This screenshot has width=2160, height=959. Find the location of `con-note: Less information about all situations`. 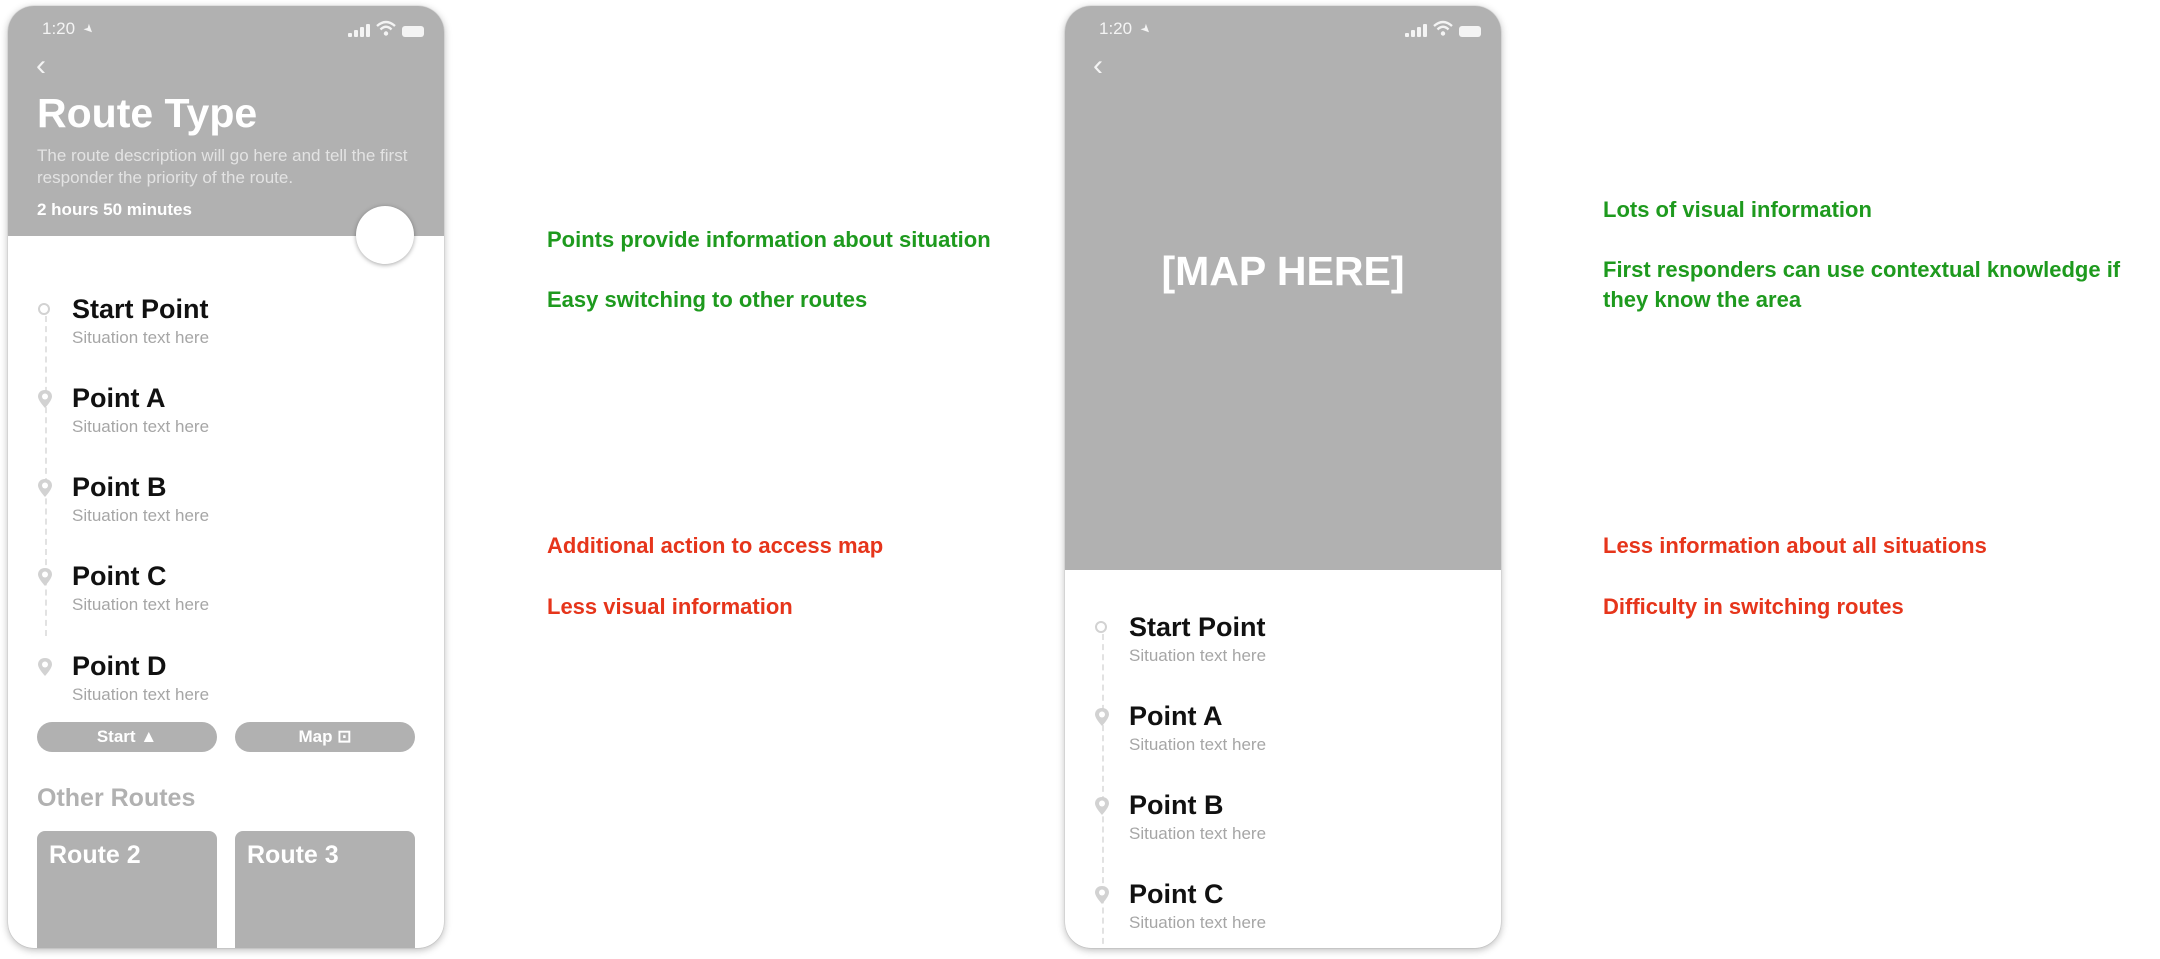

con-note: Less information about all situations is located at coordinates (1795, 545).